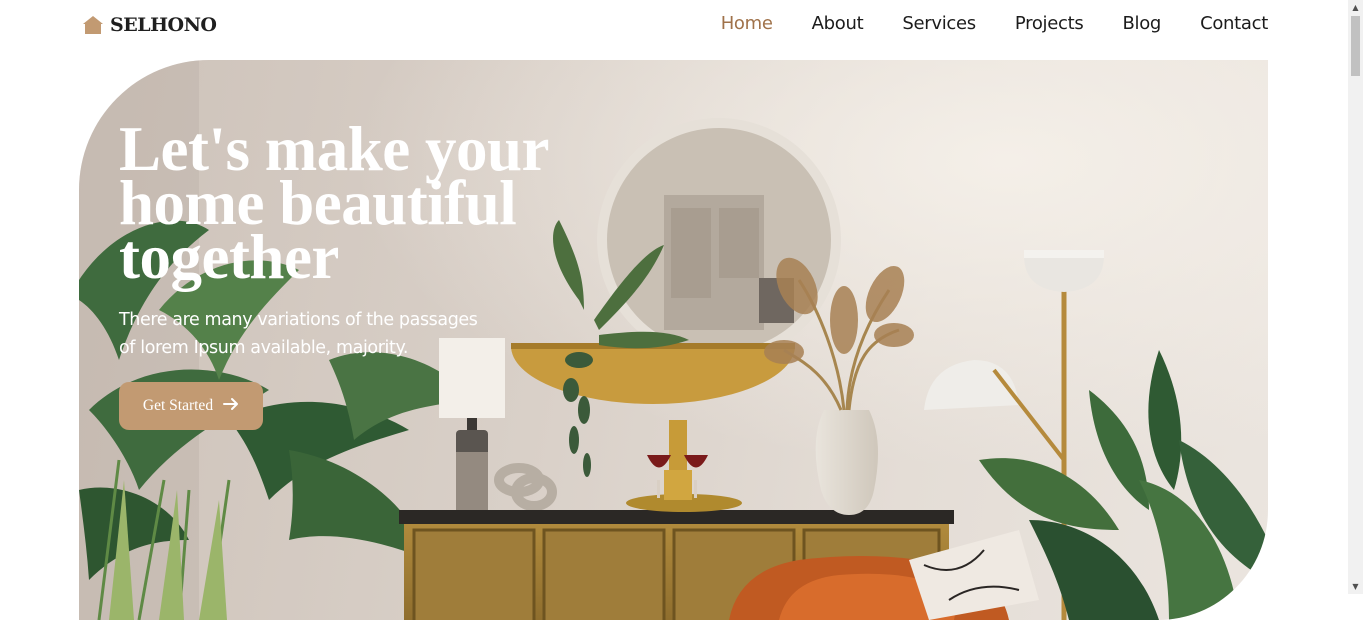 This screenshot has width=1363, height=620. What do you see at coordinates (163, 25) in the screenshot?
I see `brand-name: SELHONO` at bounding box center [163, 25].